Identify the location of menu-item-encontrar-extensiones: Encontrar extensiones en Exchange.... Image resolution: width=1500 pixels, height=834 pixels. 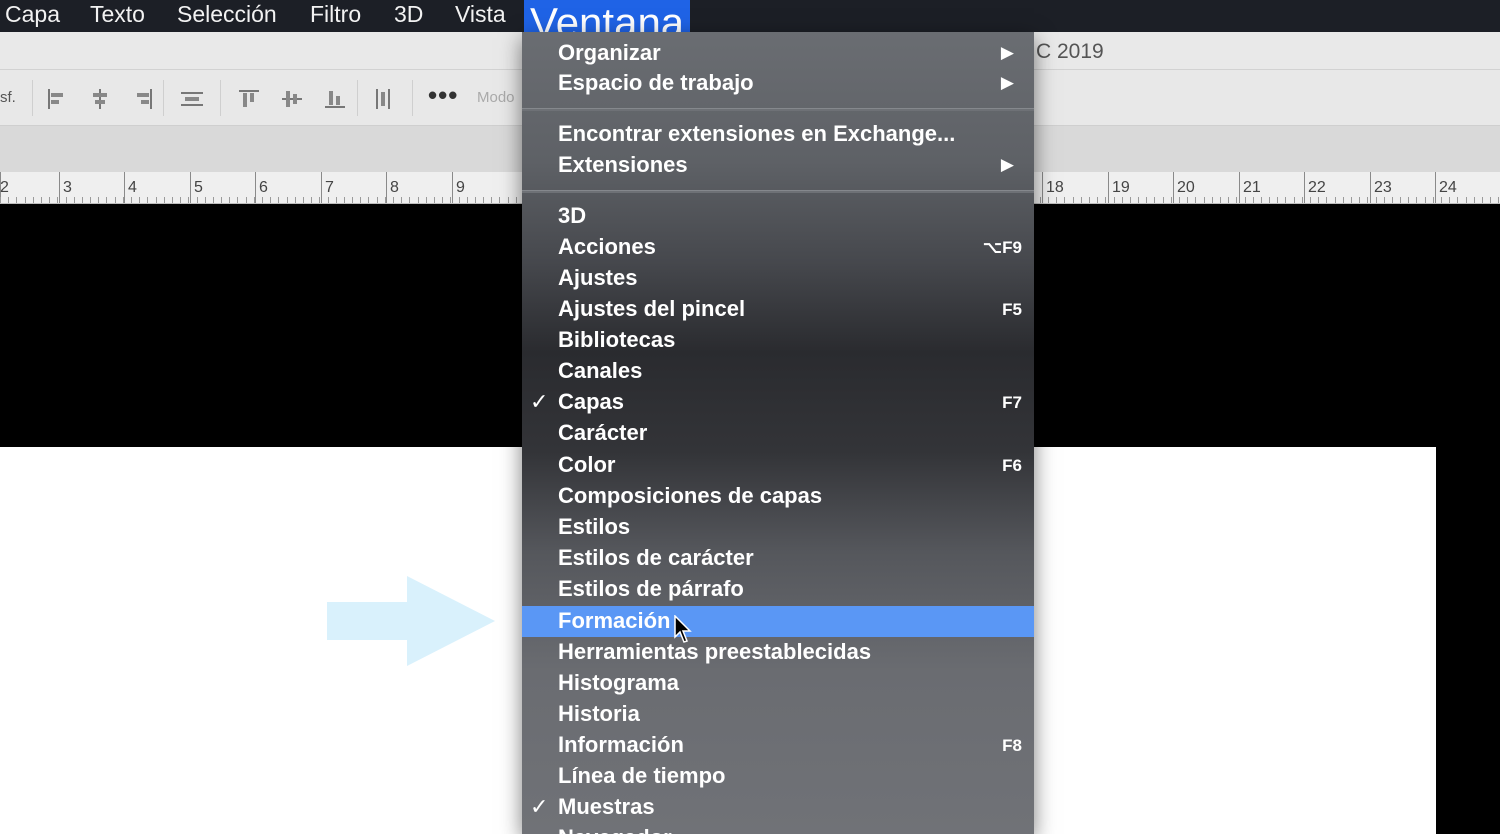
(778, 134).